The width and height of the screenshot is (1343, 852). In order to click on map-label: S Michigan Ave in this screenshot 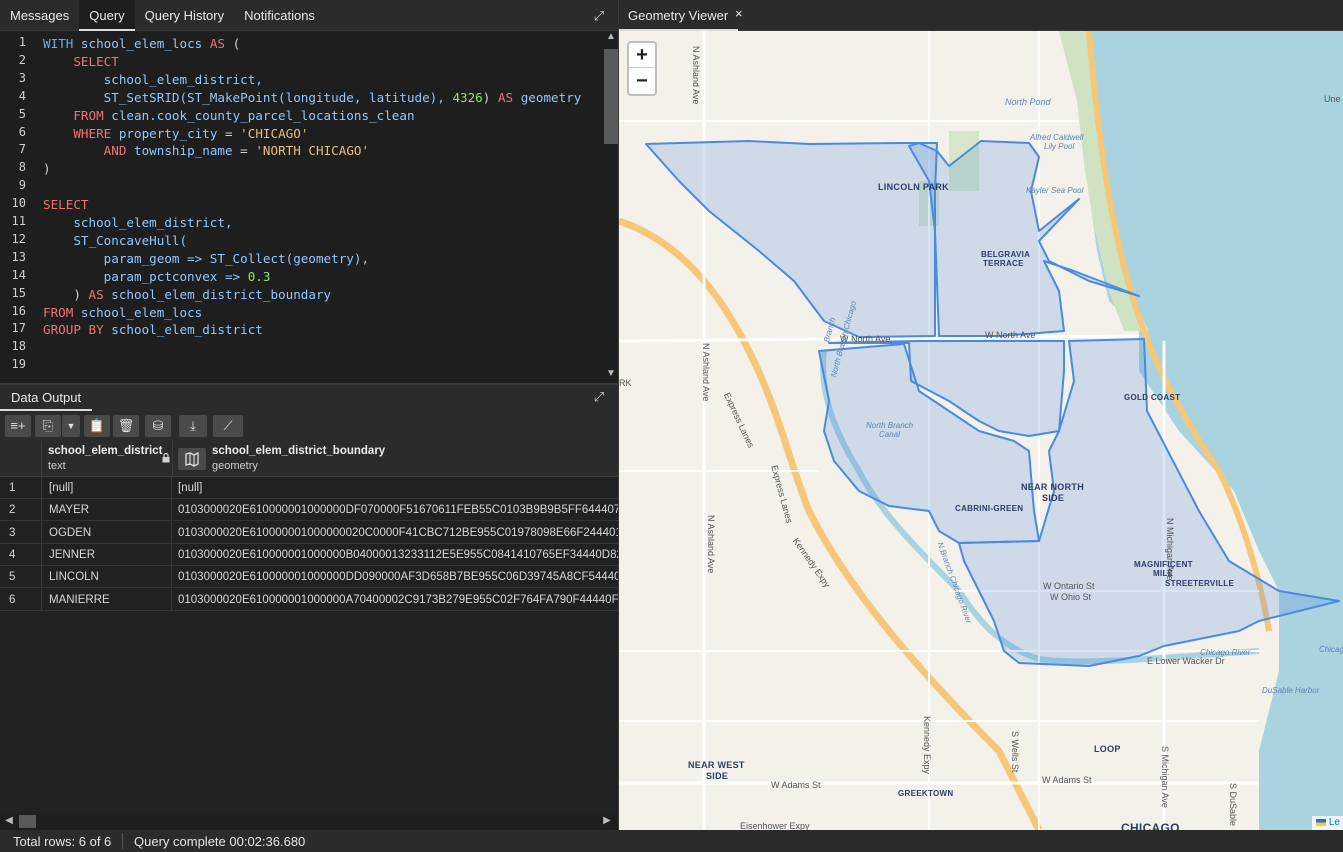, I will do `click(1165, 777)`.